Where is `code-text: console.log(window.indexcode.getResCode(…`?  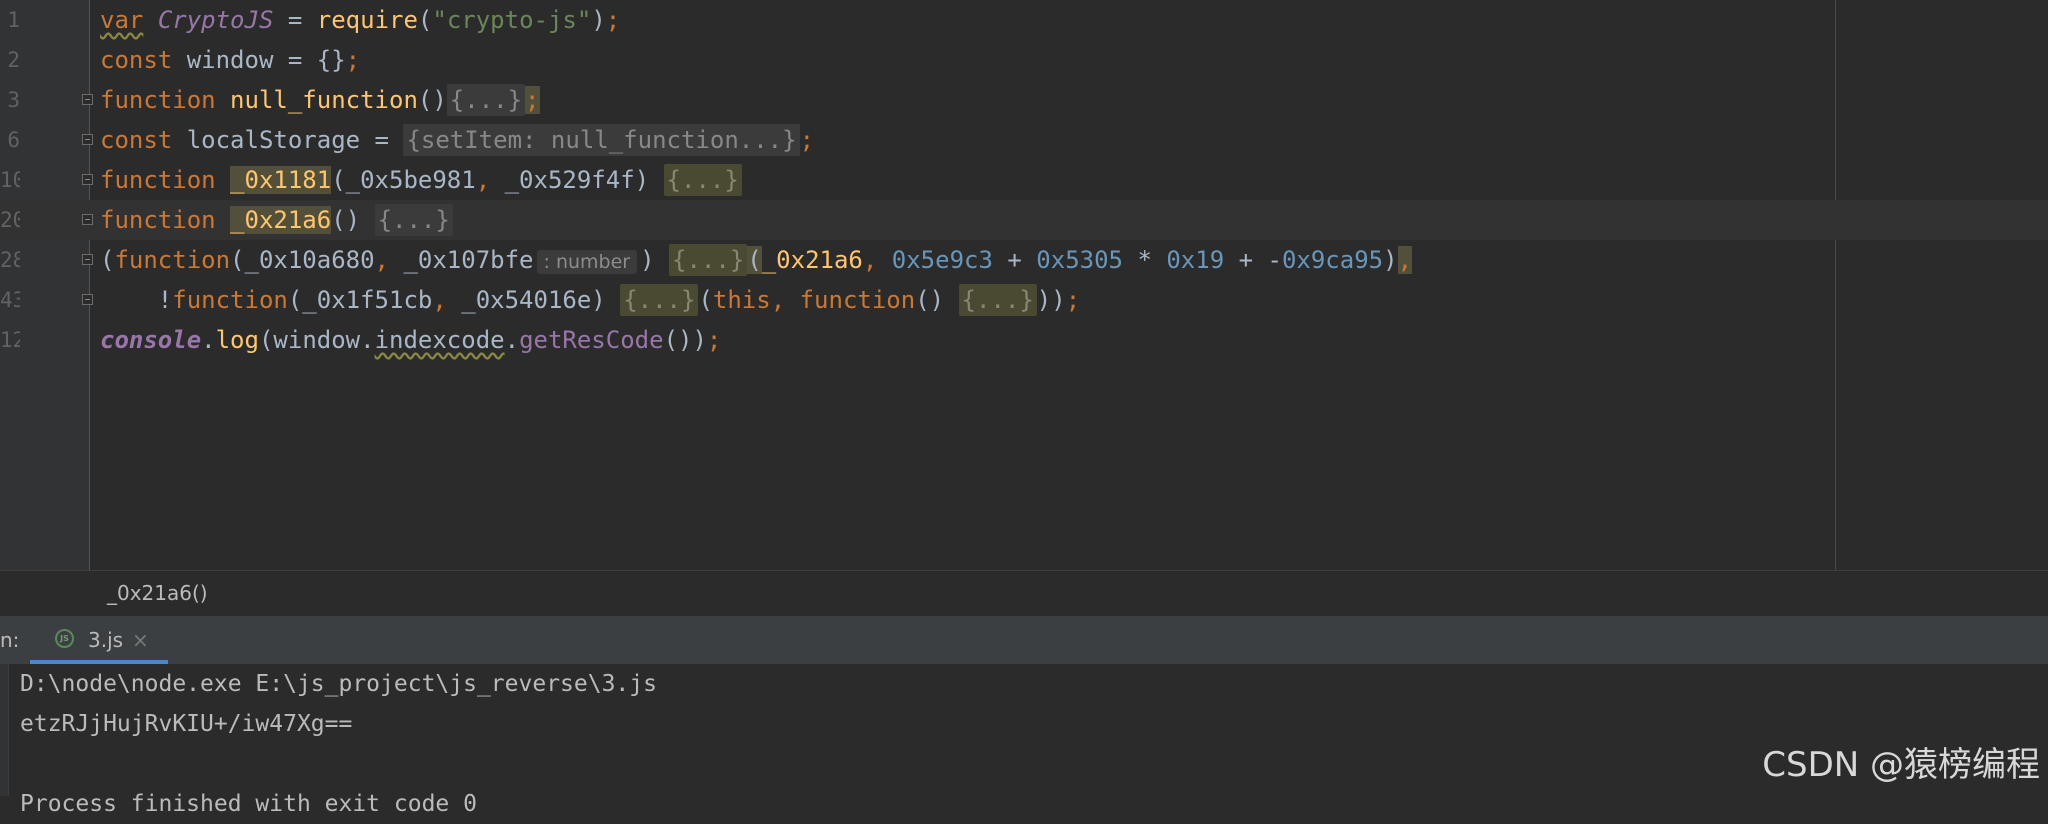
code-text: console.log(window.indexcode.getResCode(… is located at coordinates (410, 340).